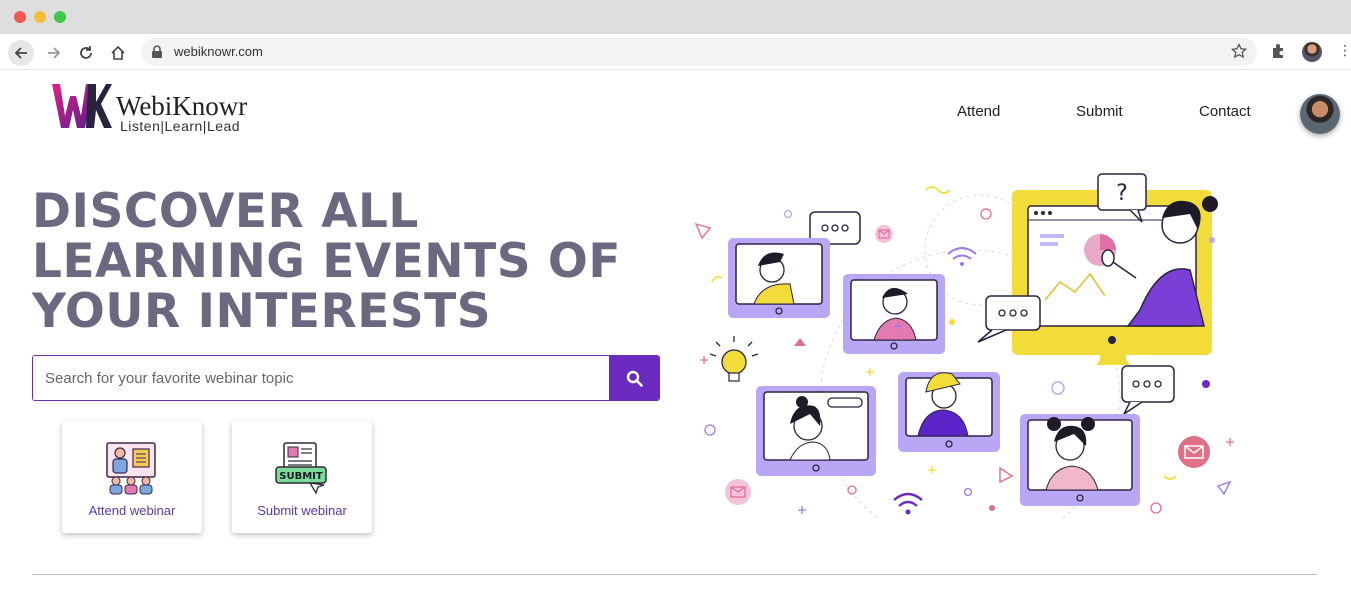 The width and height of the screenshot is (1351, 609). What do you see at coordinates (978, 111) in the screenshot?
I see `nav-attend: Attend` at bounding box center [978, 111].